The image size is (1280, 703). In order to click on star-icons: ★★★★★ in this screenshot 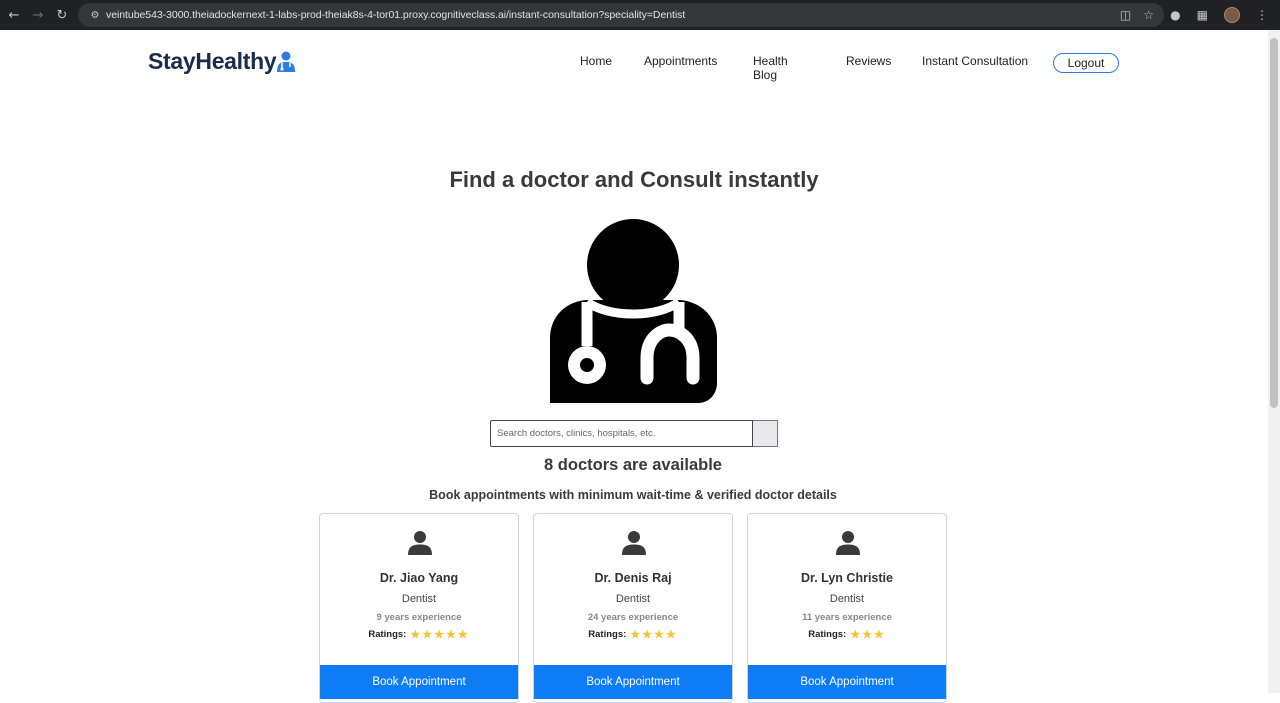, I will do `click(440, 635)`.